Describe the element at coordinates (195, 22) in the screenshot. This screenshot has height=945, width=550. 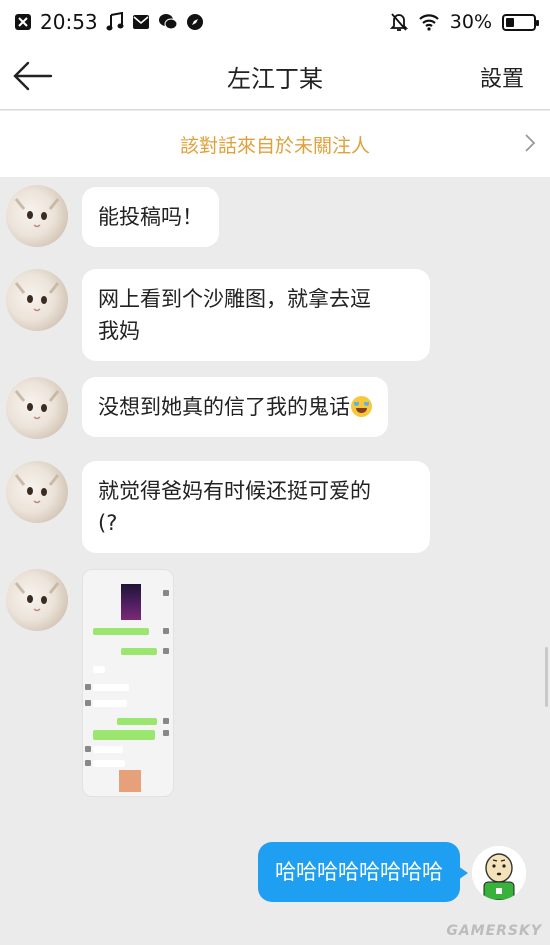
I see `compass-icon` at that location.